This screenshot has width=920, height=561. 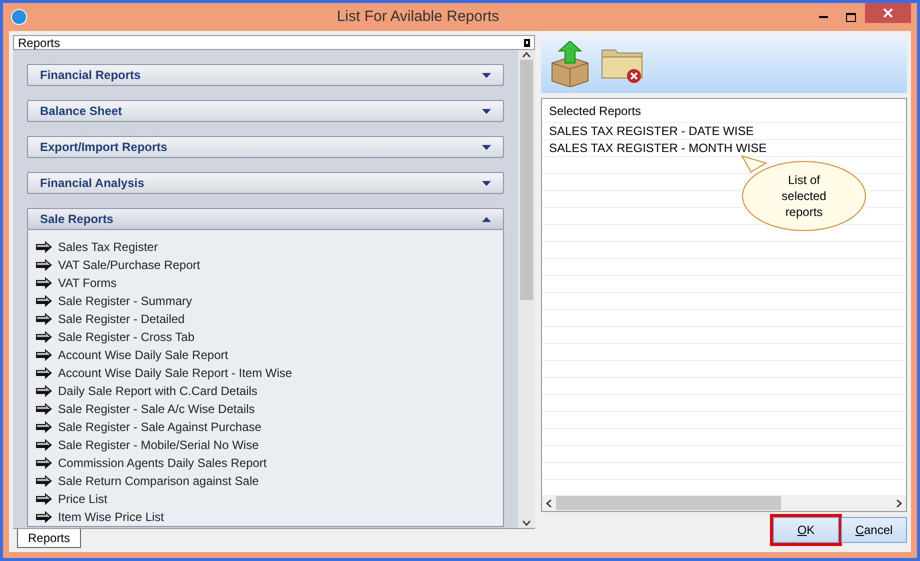 What do you see at coordinates (19, 17) in the screenshot?
I see `app-logo-icon` at bounding box center [19, 17].